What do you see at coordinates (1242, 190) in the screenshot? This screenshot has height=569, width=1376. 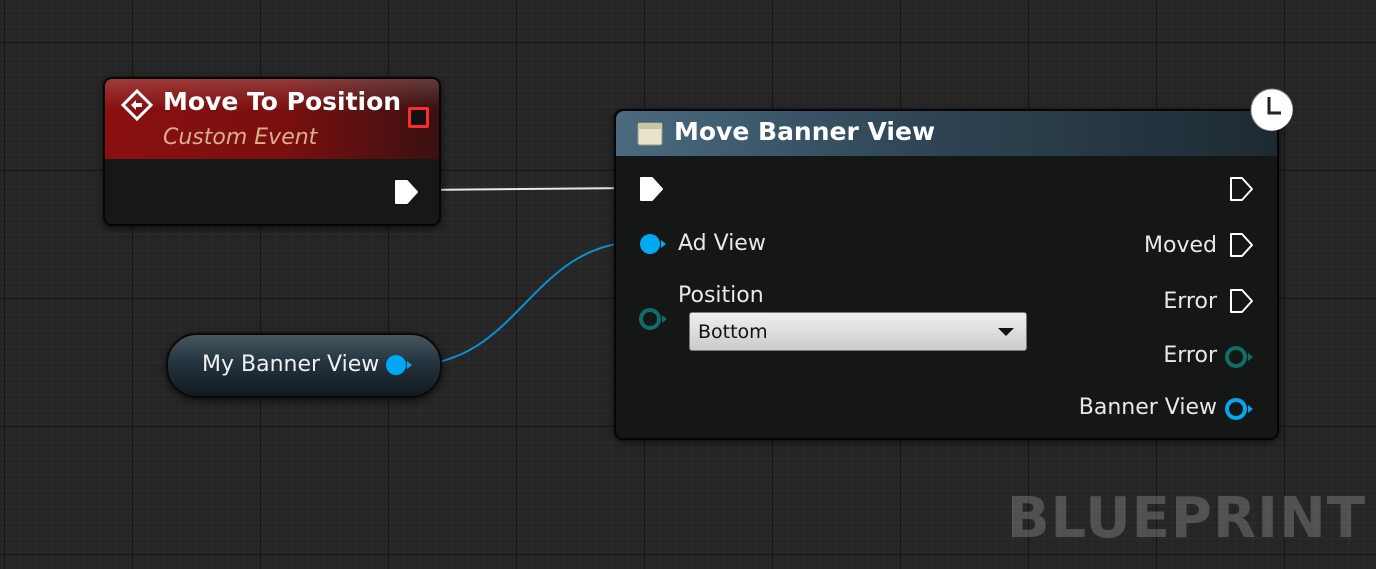 I see `exec-out-pin` at bounding box center [1242, 190].